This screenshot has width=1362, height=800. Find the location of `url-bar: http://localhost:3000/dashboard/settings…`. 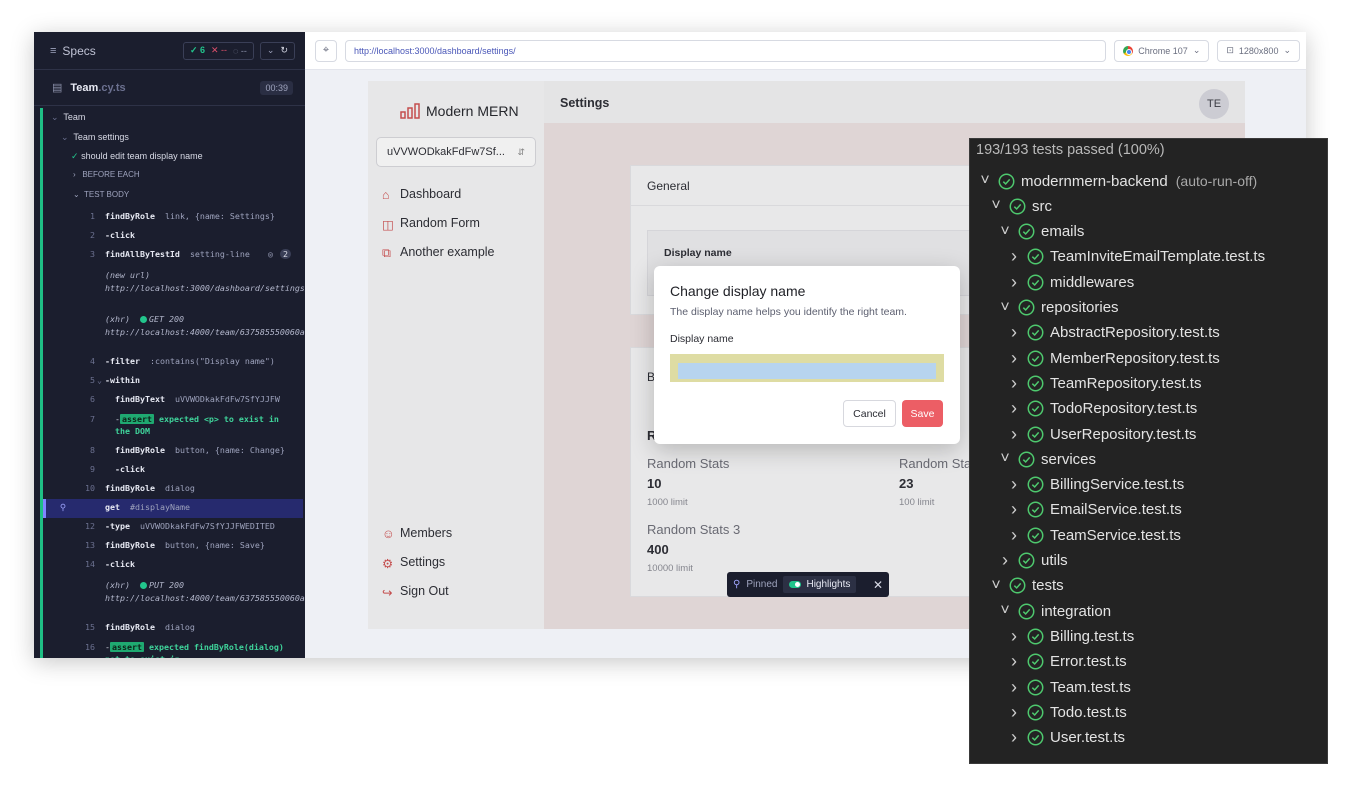

url-bar: http://localhost:3000/dashboard/settings… is located at coordinates (726, 50).